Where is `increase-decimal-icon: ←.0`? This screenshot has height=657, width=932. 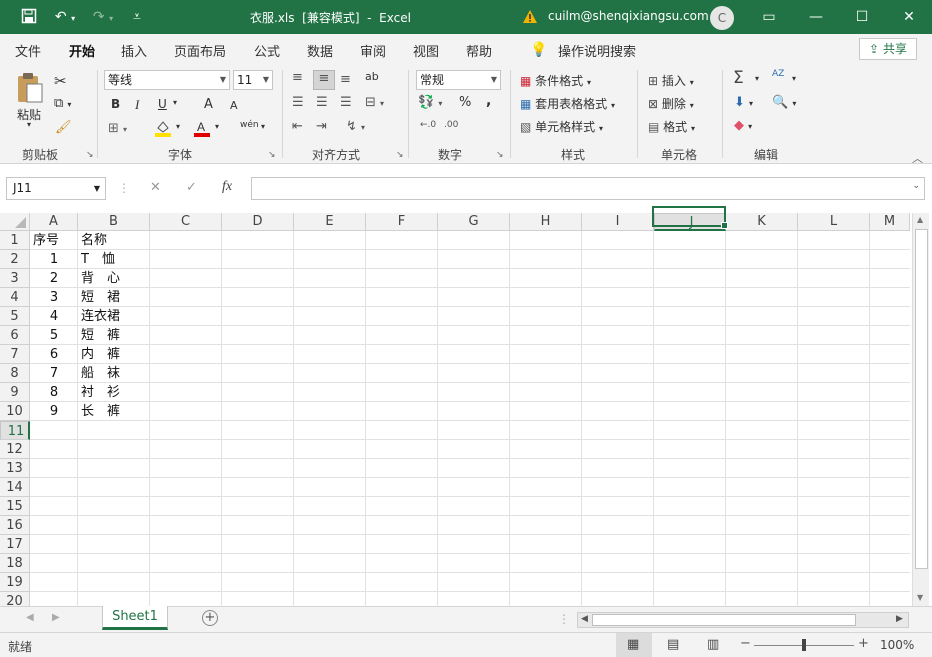 increase-decimal-icon: ←.0 is located at coordinates (428, 125).